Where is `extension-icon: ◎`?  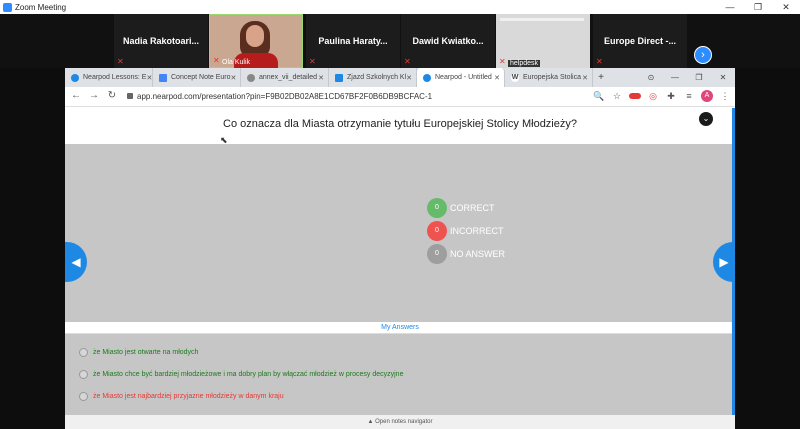 extension-icon: ◎ is located at coordinates (653, 96).